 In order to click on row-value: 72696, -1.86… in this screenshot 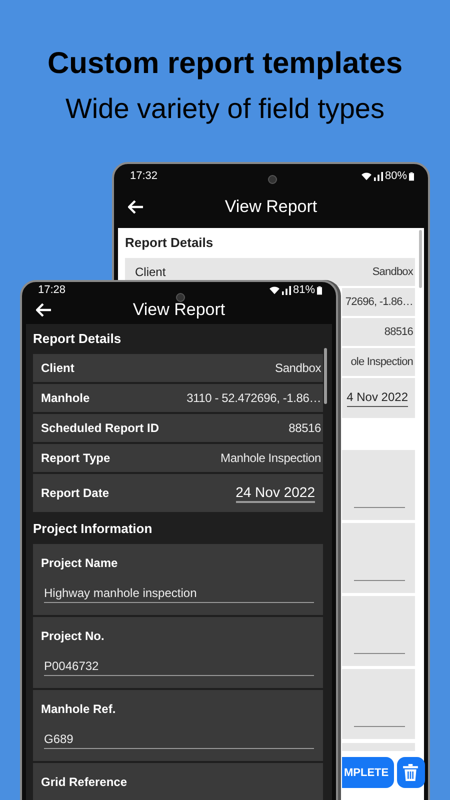, I will do `click(379, 302)`.